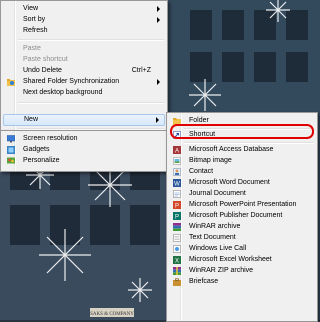 The image size is (320, 322). I want to click on submenu-item-word-document: W Microsoft Word Document, so click(242, 183).